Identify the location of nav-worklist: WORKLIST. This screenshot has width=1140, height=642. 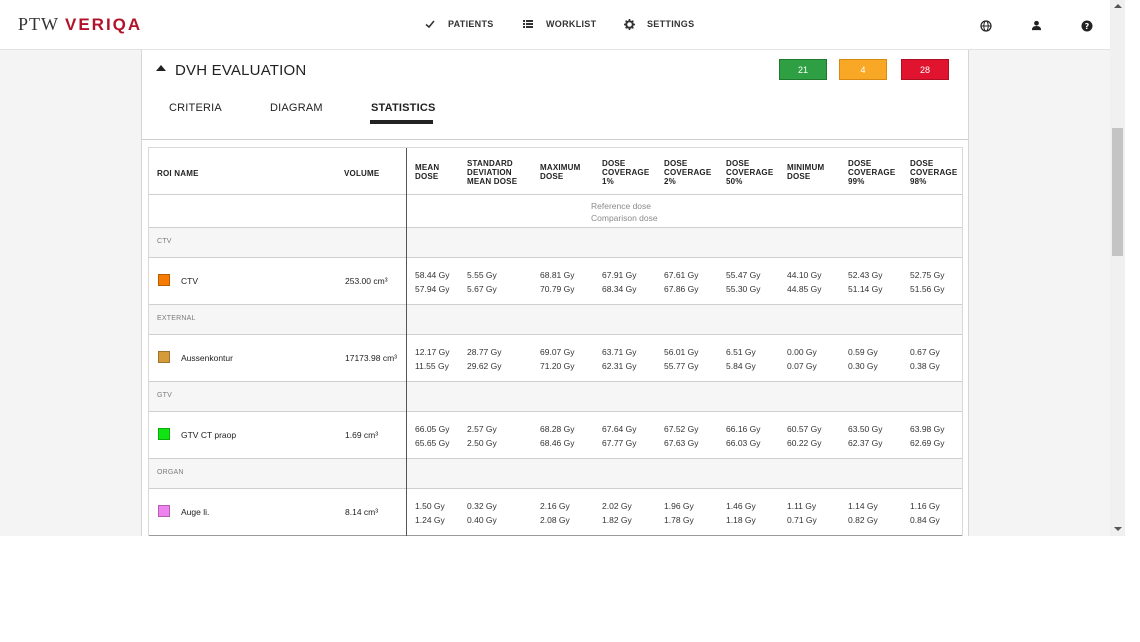
(559, 24).